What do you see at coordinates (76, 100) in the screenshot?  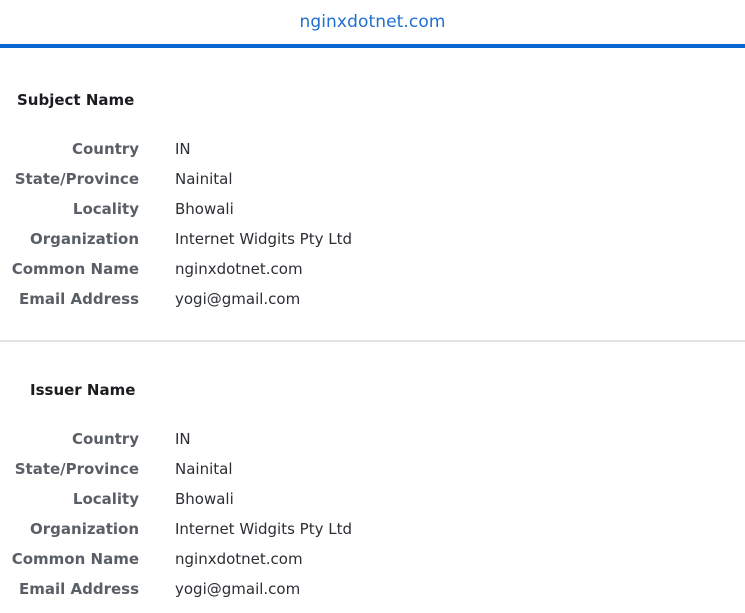 I see `subject-name-heading: Subject Name` at bounding box center [76, 100].